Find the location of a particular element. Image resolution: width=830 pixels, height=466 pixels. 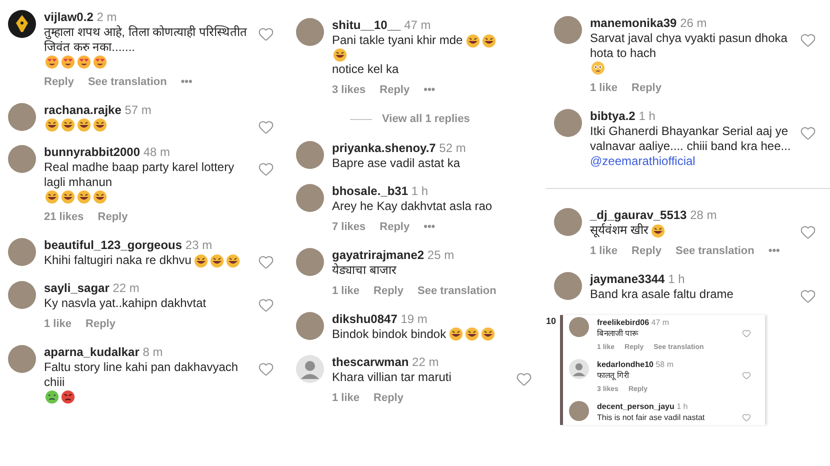

default-avatar-icon is located at coordinates (579, 369).